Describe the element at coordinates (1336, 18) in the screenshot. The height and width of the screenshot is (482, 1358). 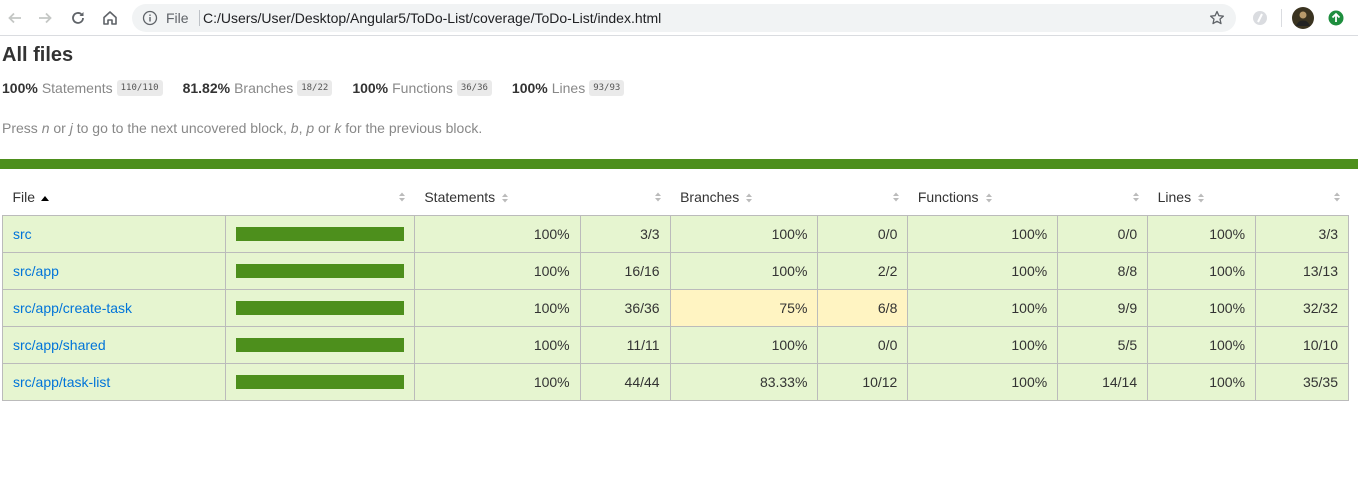
I see `update-icon` at that location.